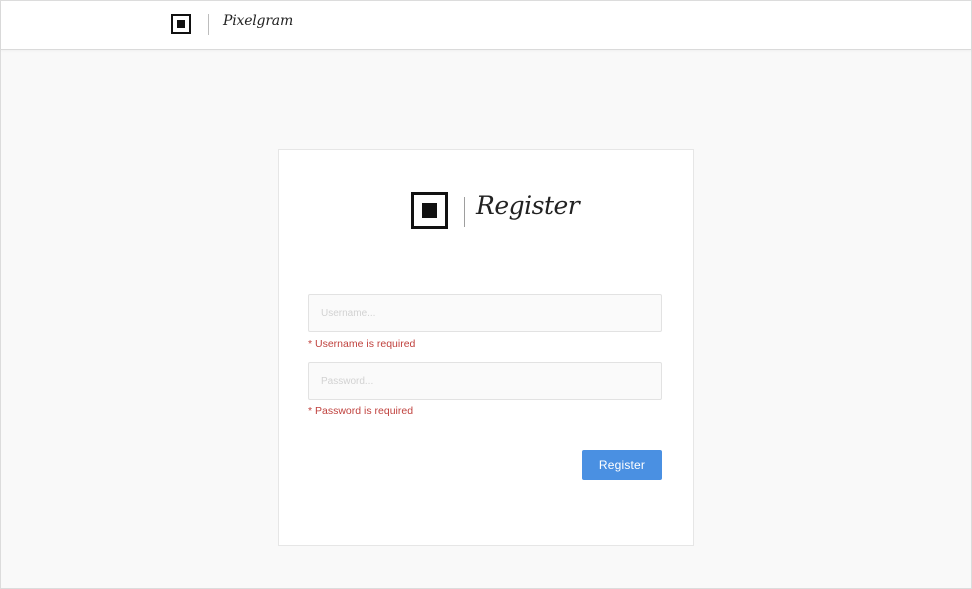  I want to click on username-error-message: * Username is required, so click(362, 344).